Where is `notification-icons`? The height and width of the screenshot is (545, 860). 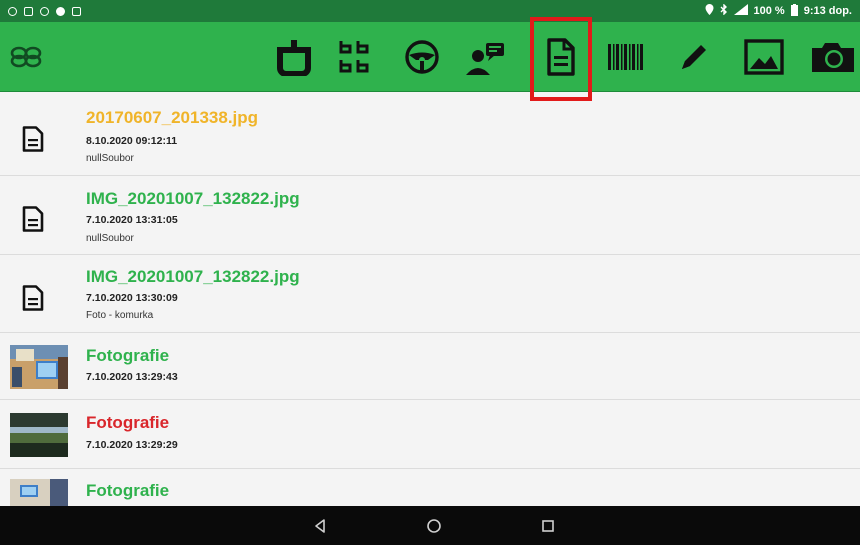
notification-icons is located at coordinates (44, 11).